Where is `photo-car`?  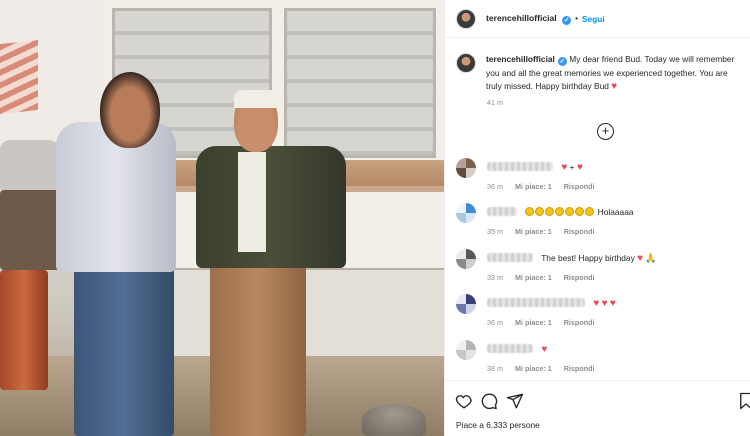
photo-car is located at coordinates (31, 165).